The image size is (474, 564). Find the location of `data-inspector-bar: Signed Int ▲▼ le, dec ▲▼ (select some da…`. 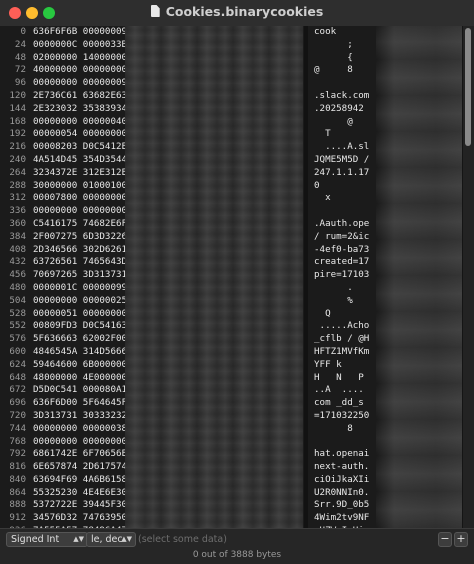

data-inspector-bar: Signed Int ▲▼ le, dec ▲▼ (select some da… is located at coordinates (237, 546).